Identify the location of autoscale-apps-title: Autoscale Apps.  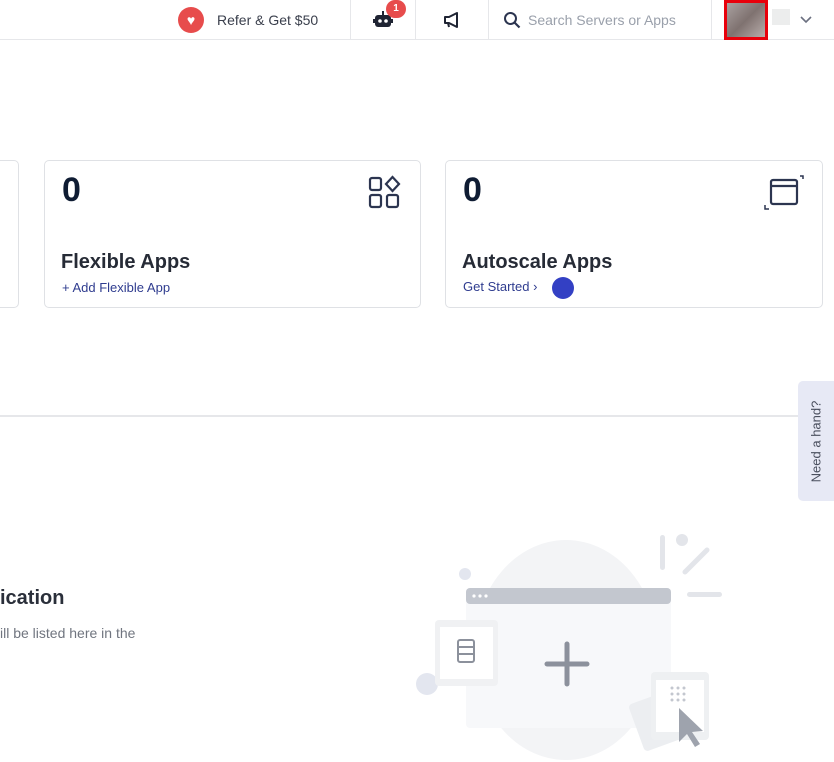
(537, 262).